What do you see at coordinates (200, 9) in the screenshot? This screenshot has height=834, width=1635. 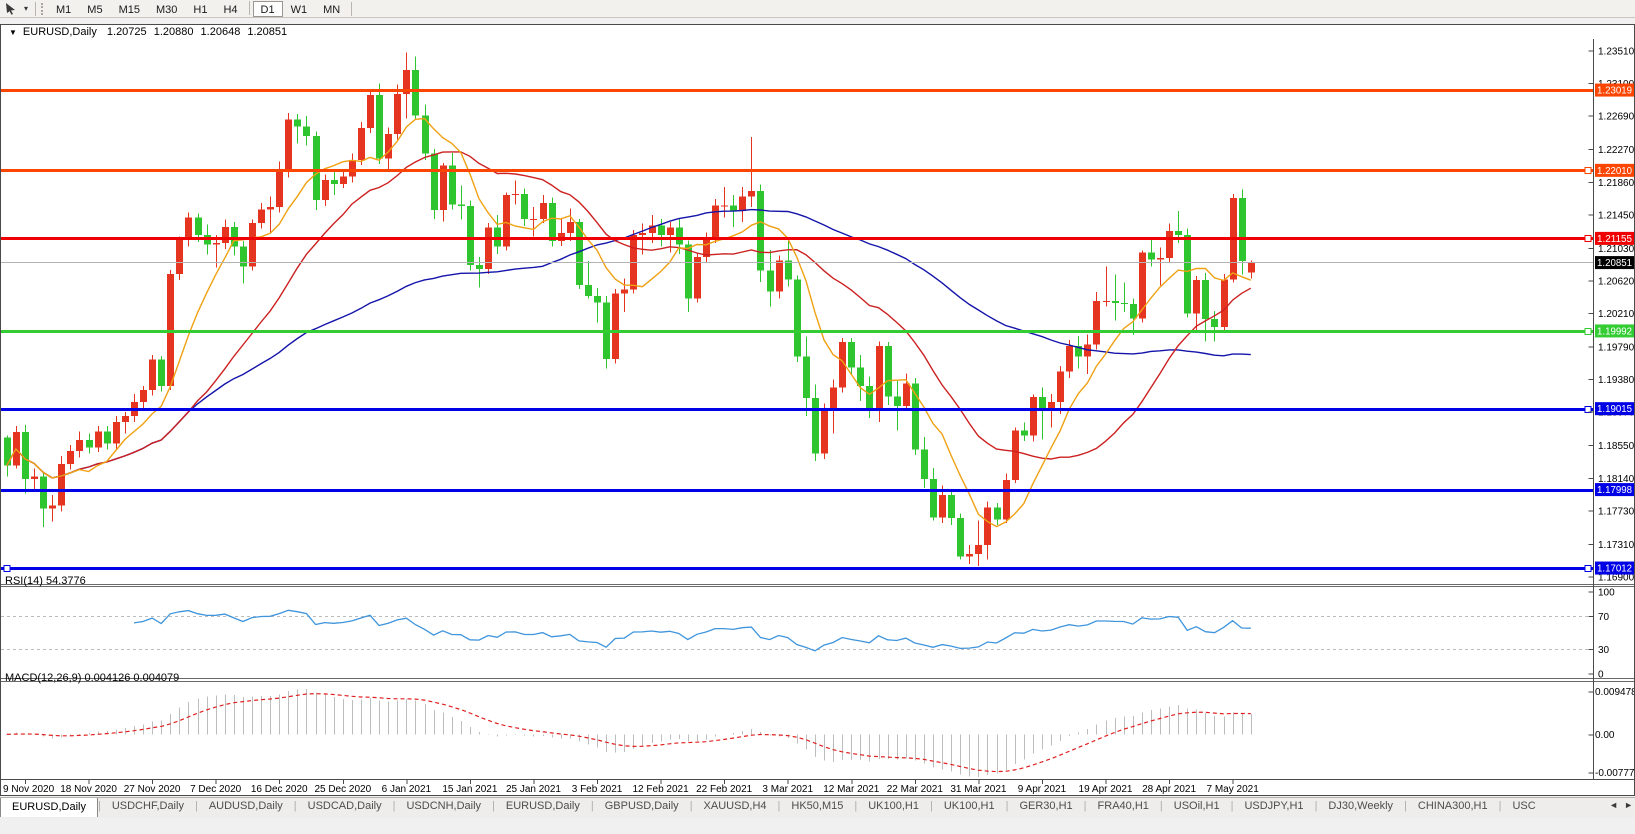 I see `timeframe-button-h1: H1` at bounding box center [200, 9].